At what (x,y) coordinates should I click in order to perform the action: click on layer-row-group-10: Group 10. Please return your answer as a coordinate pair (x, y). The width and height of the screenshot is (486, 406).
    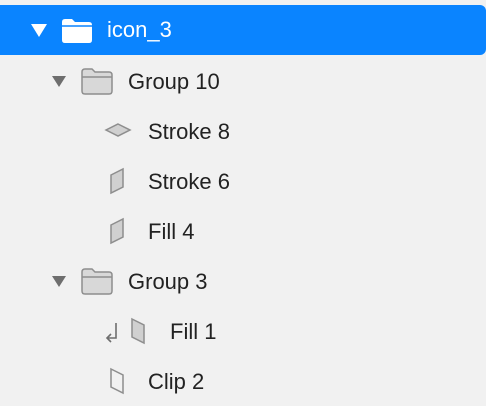
    Looking at the image, I should click on (243, 81).